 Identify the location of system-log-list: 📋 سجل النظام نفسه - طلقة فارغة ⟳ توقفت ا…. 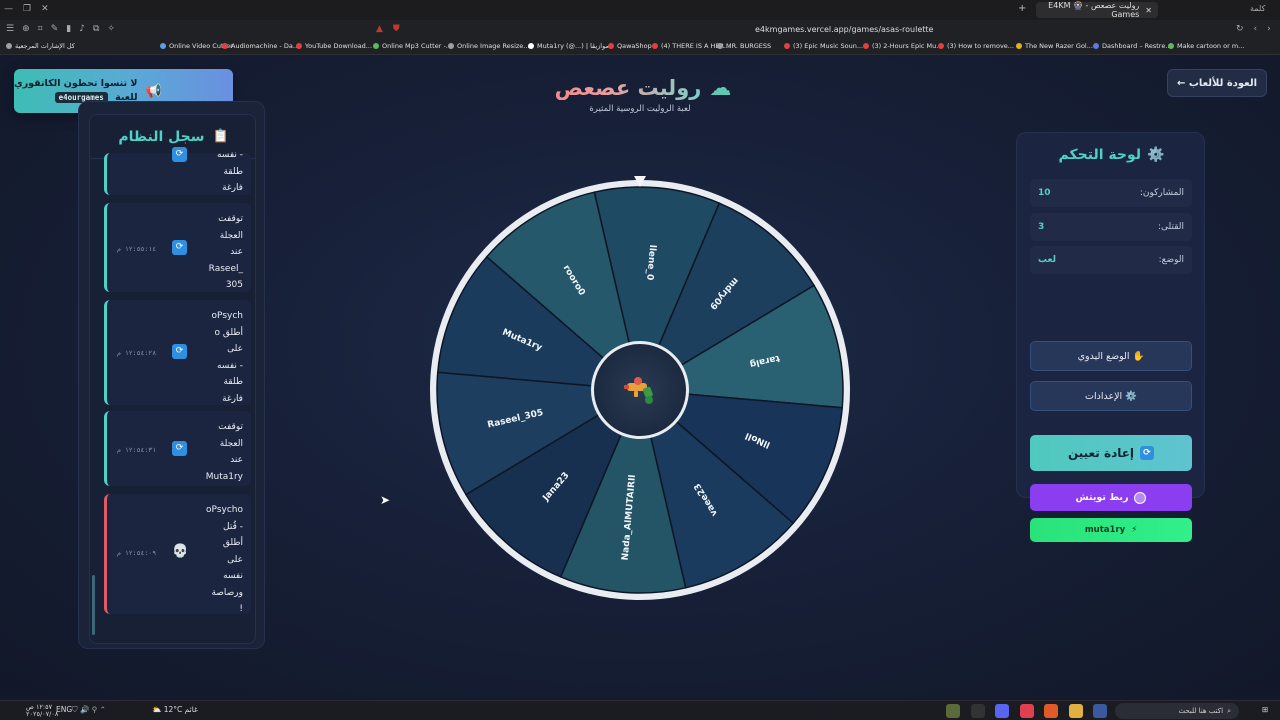
(172, 379).